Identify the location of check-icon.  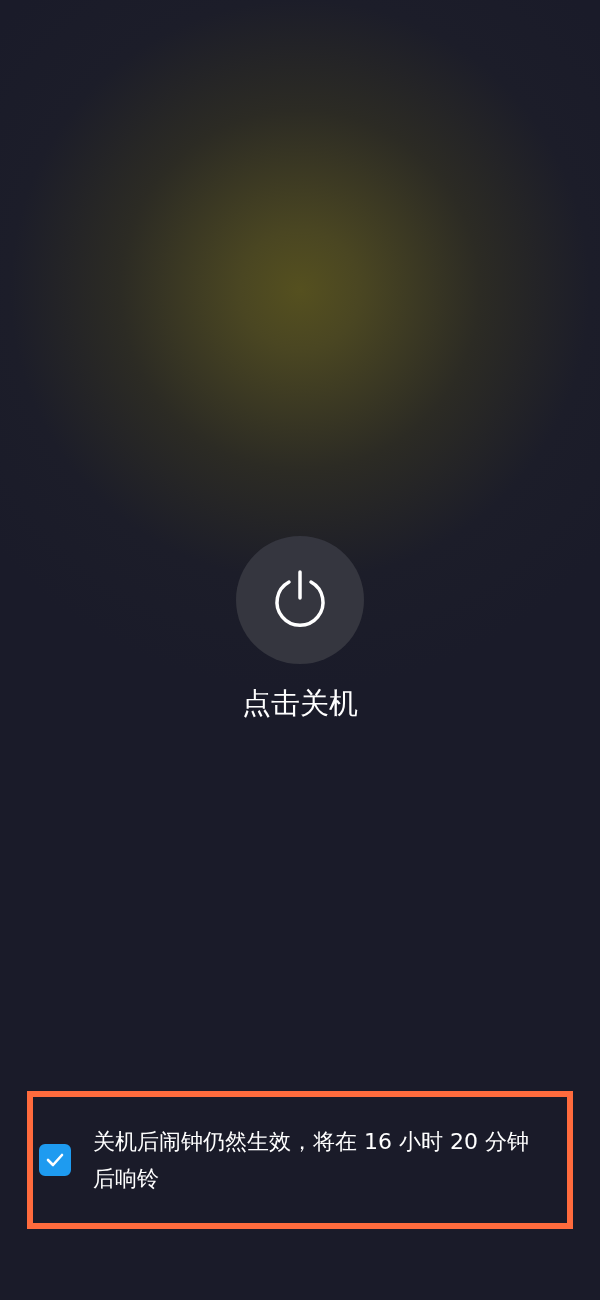
(55, 1160).